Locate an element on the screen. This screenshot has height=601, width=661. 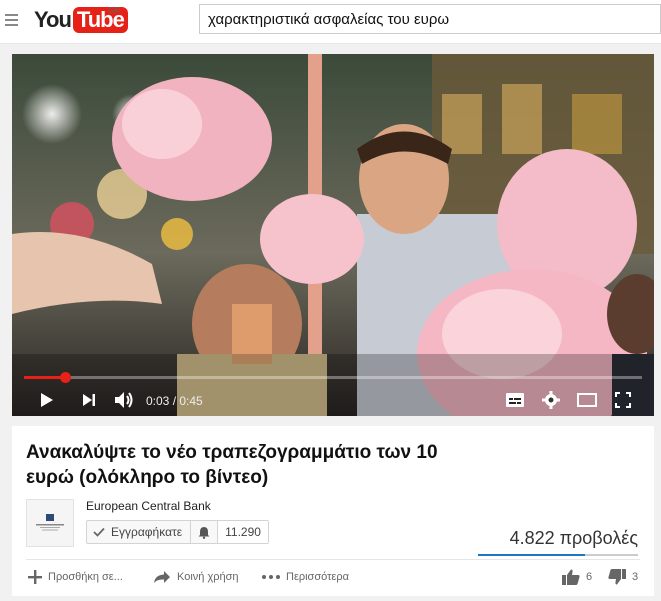
next-icon is located at coordinates (89, 400).